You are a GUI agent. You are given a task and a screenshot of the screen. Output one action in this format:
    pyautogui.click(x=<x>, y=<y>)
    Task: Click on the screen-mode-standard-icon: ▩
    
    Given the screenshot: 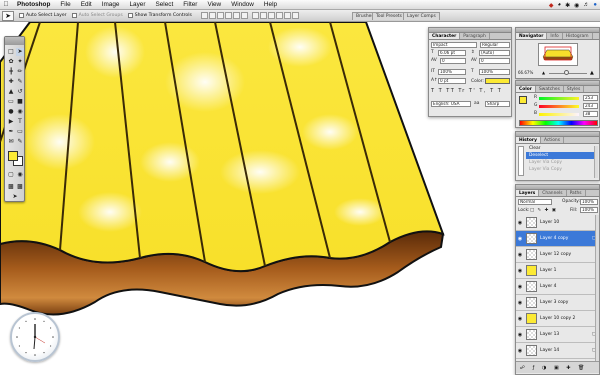 What is the action you would take?
    pyautogui.click(x=11, y=187)
    